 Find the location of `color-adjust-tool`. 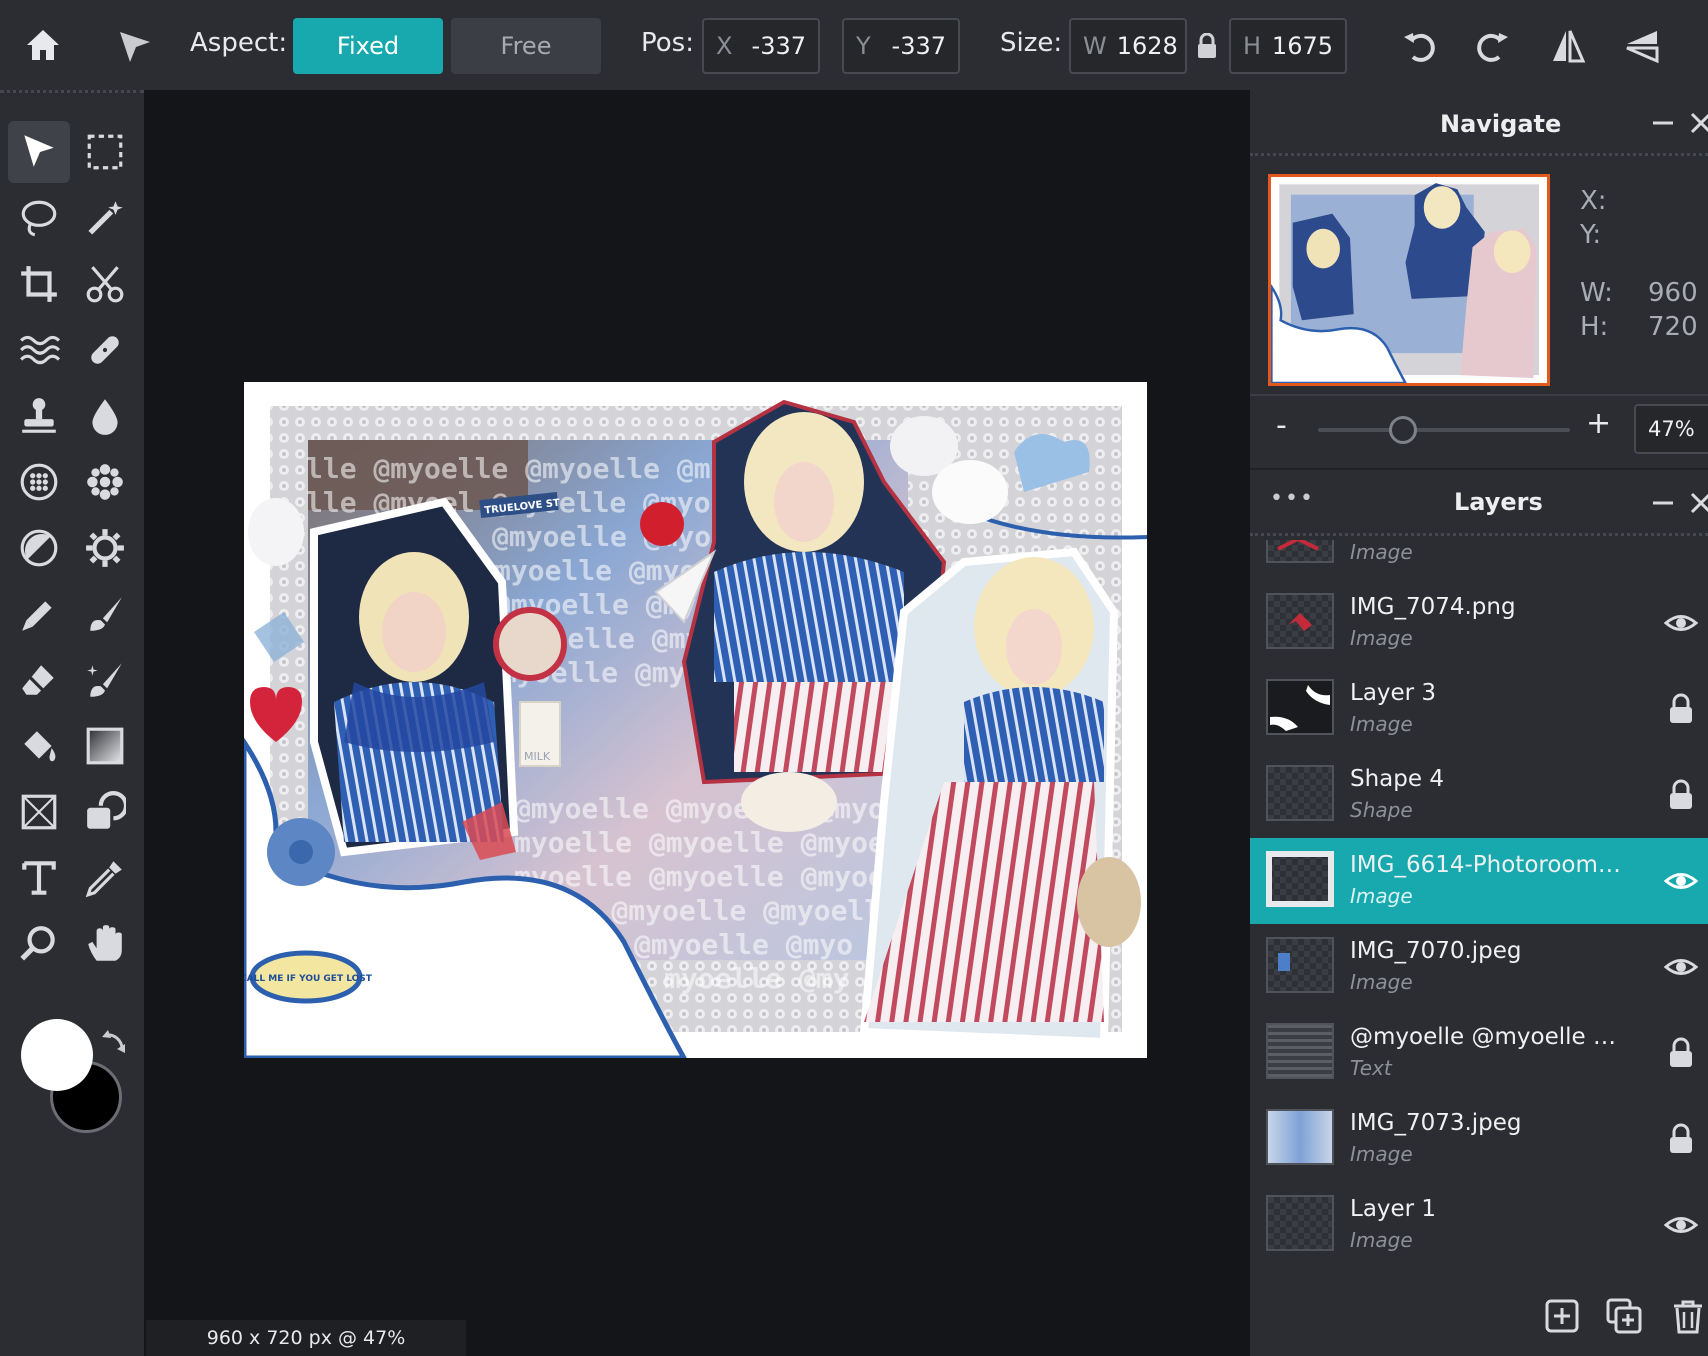

color-adjust-tool is located at coordinates (105, 548).